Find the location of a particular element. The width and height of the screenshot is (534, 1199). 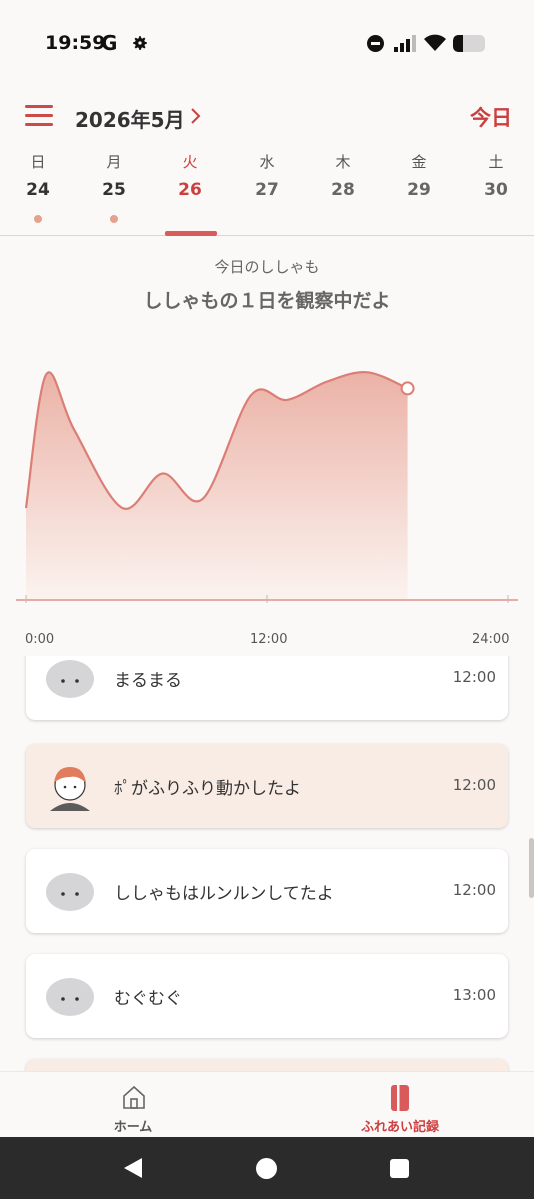

x-tick-label: 0:00 is located at coordinates (40, 639).